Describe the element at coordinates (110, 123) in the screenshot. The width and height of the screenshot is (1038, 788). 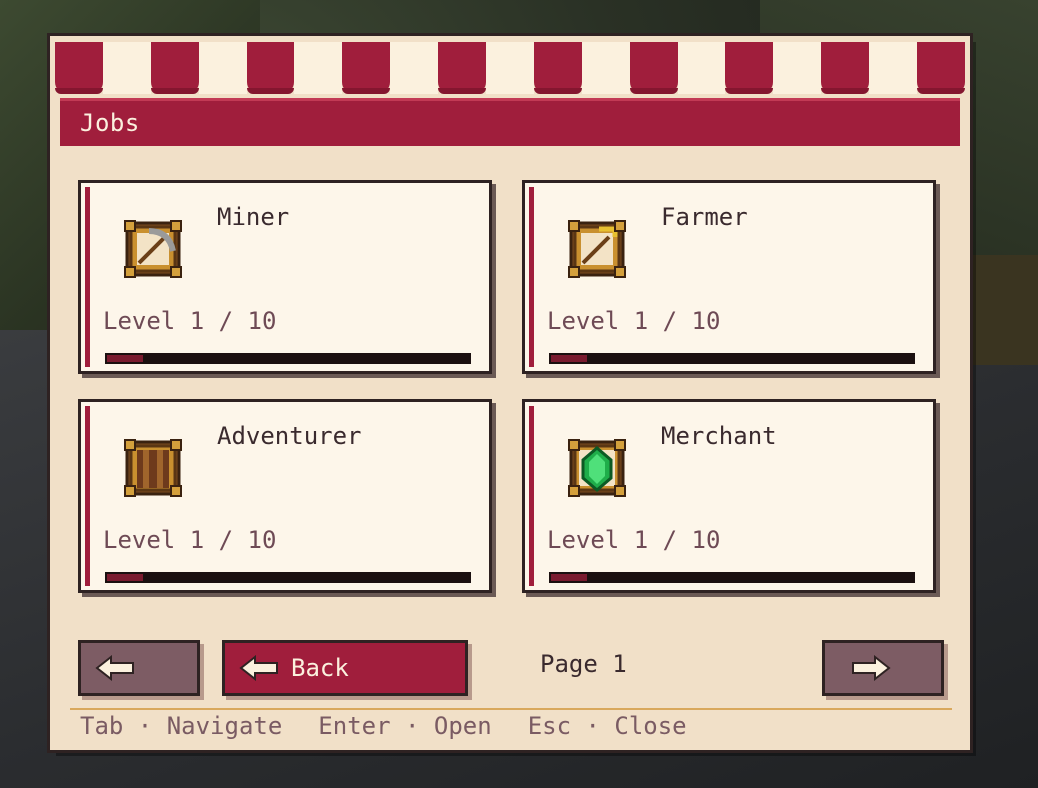
I see `window-title: Jobs` at that location.